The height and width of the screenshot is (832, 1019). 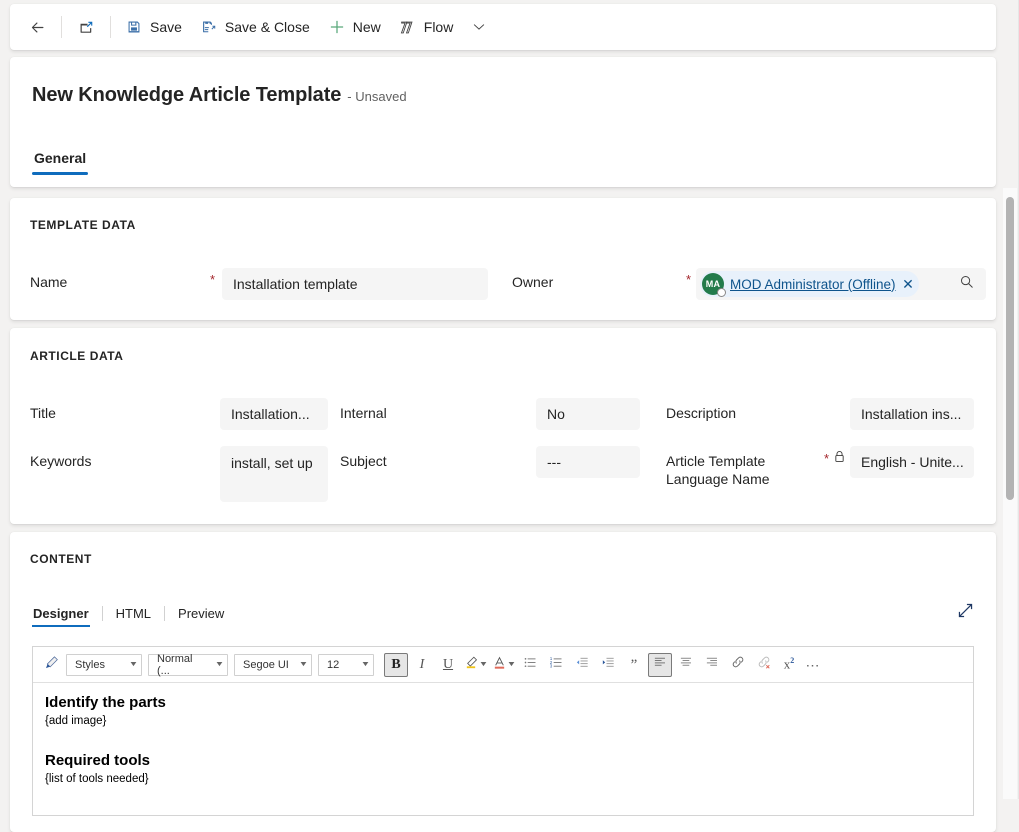 I want to click on tab-preview-label: Preview, so click(x=201, y=613).